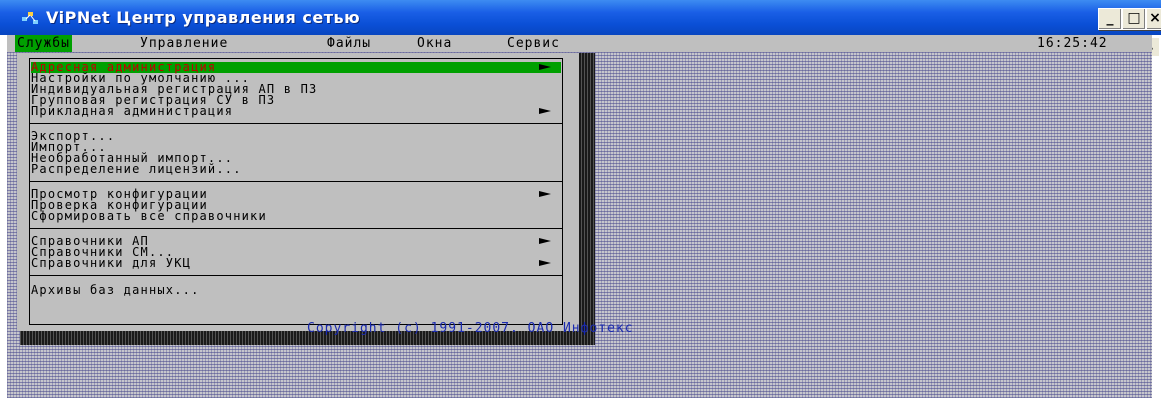 Image resolution: width=1161 pixels, height=398 pixels. I want to click on close-button: ×, so click(1153, 19).